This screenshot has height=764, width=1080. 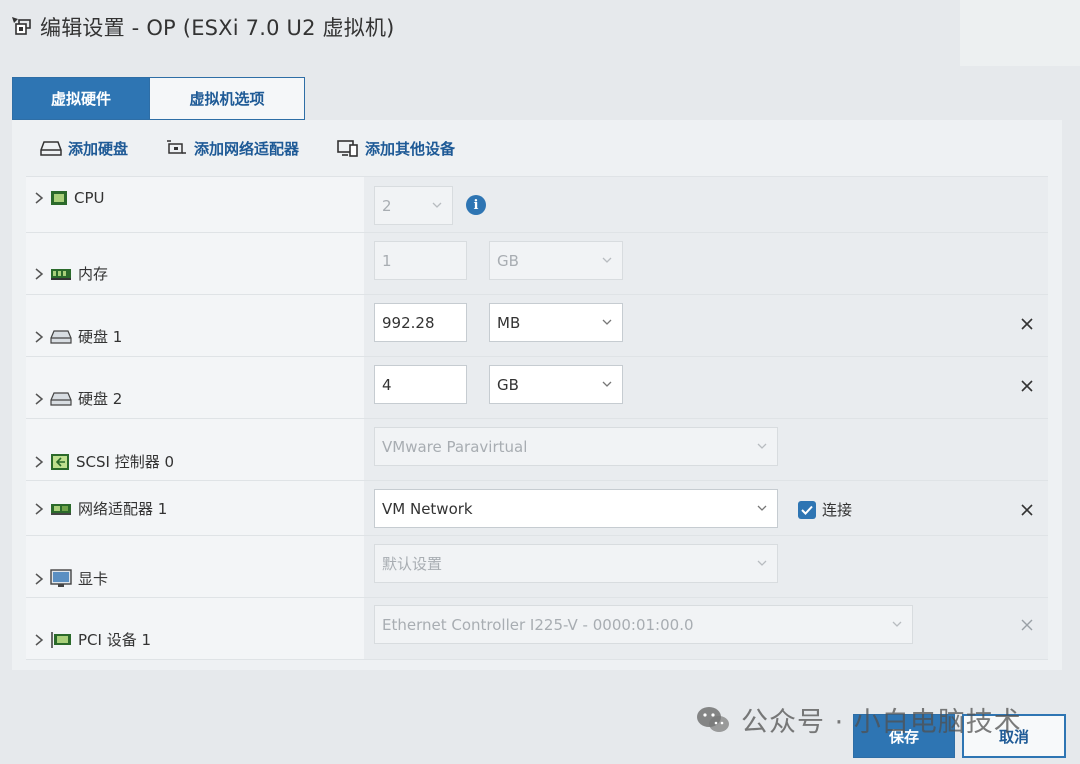 I want to click on device-icon, so click(x=347, y=148).